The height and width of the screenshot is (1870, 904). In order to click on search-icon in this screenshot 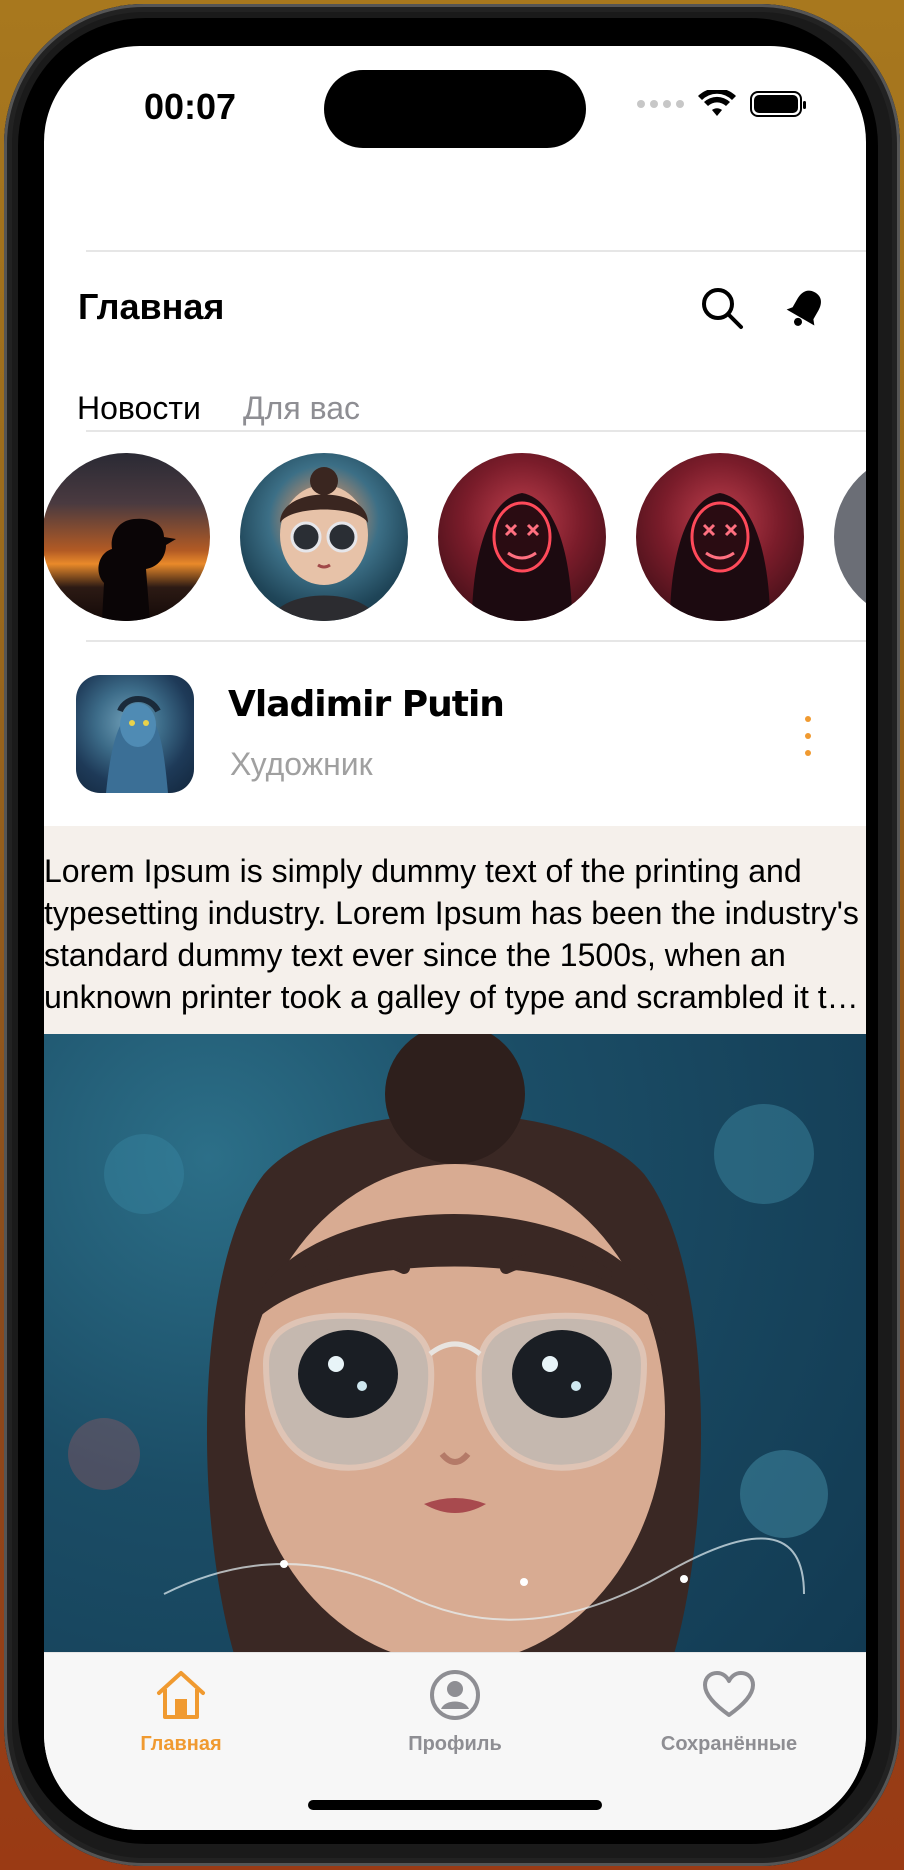, I will do `click(722, 308)`.